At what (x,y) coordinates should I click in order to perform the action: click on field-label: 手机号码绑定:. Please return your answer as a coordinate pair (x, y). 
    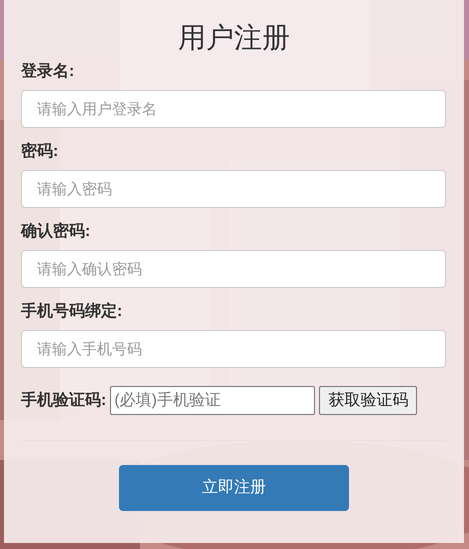
    Looking at the image, I should click on (72, 312).